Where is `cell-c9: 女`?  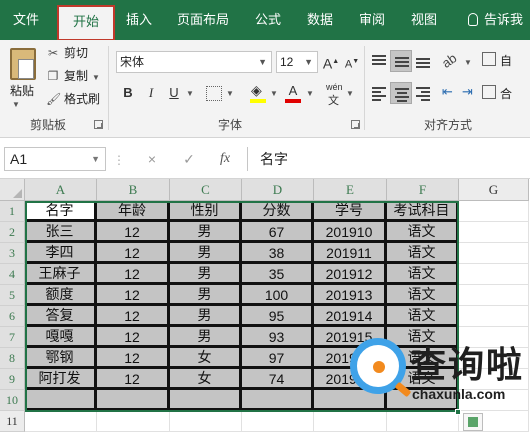
cell-c9: 女 is located at coordinates (206, 379).